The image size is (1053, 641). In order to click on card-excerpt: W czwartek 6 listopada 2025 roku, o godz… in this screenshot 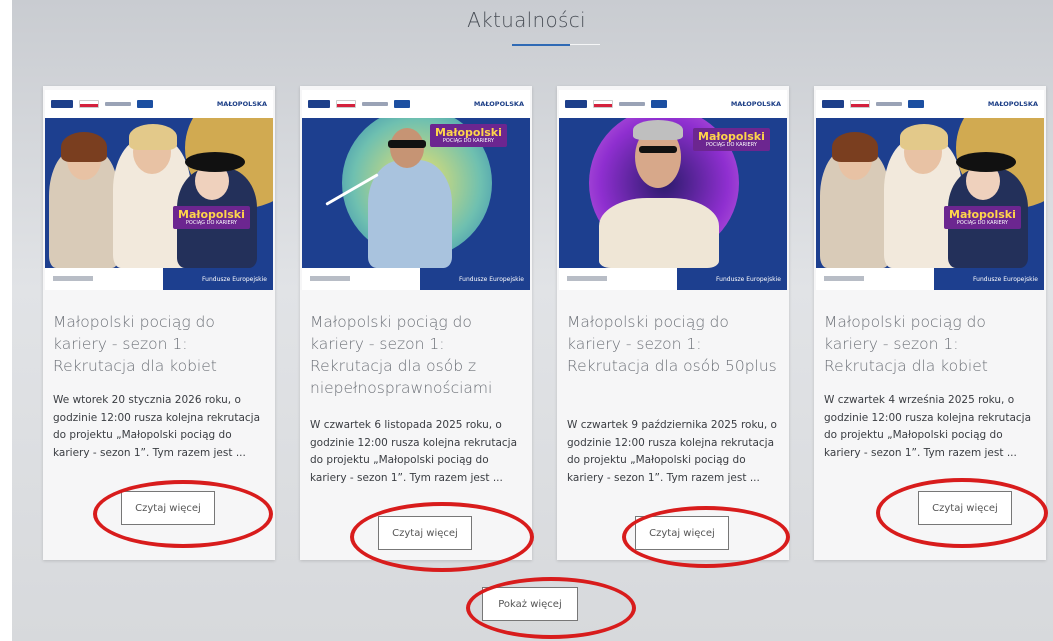, I will do `click(414, 451)`.